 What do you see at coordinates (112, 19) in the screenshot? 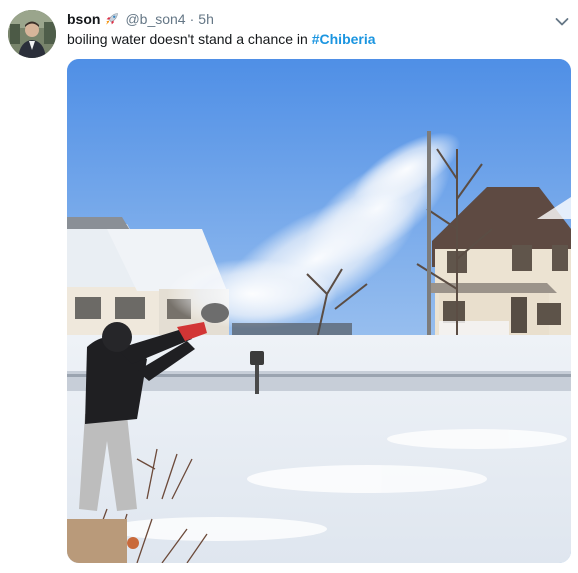
I see `rocket-emoji-icon` at bounding box center [112, 19].